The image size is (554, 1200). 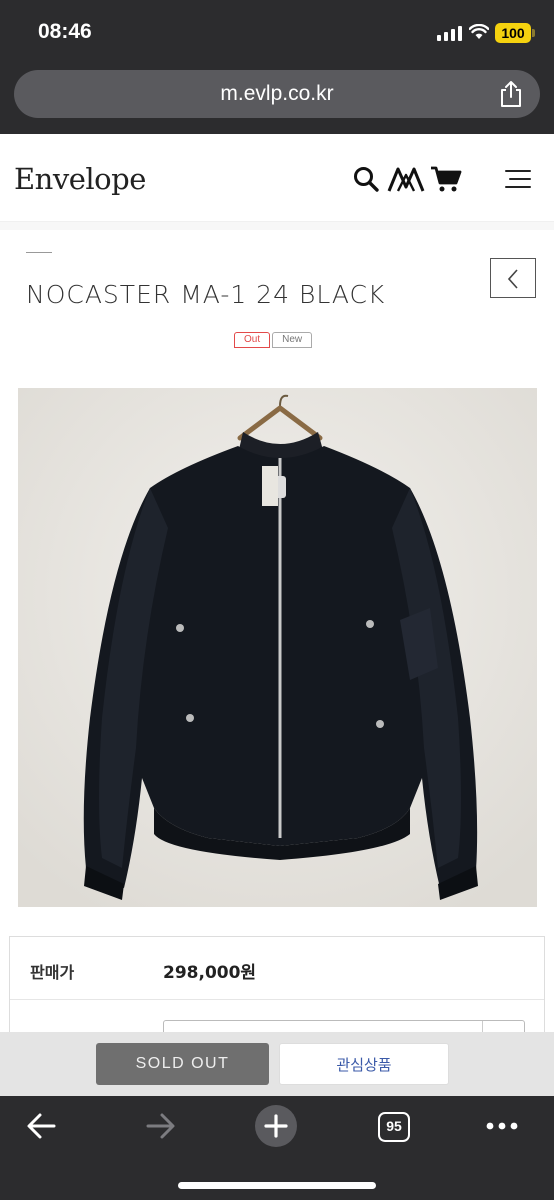 I want to click on new-badge: New, so click(x=292, y=340).